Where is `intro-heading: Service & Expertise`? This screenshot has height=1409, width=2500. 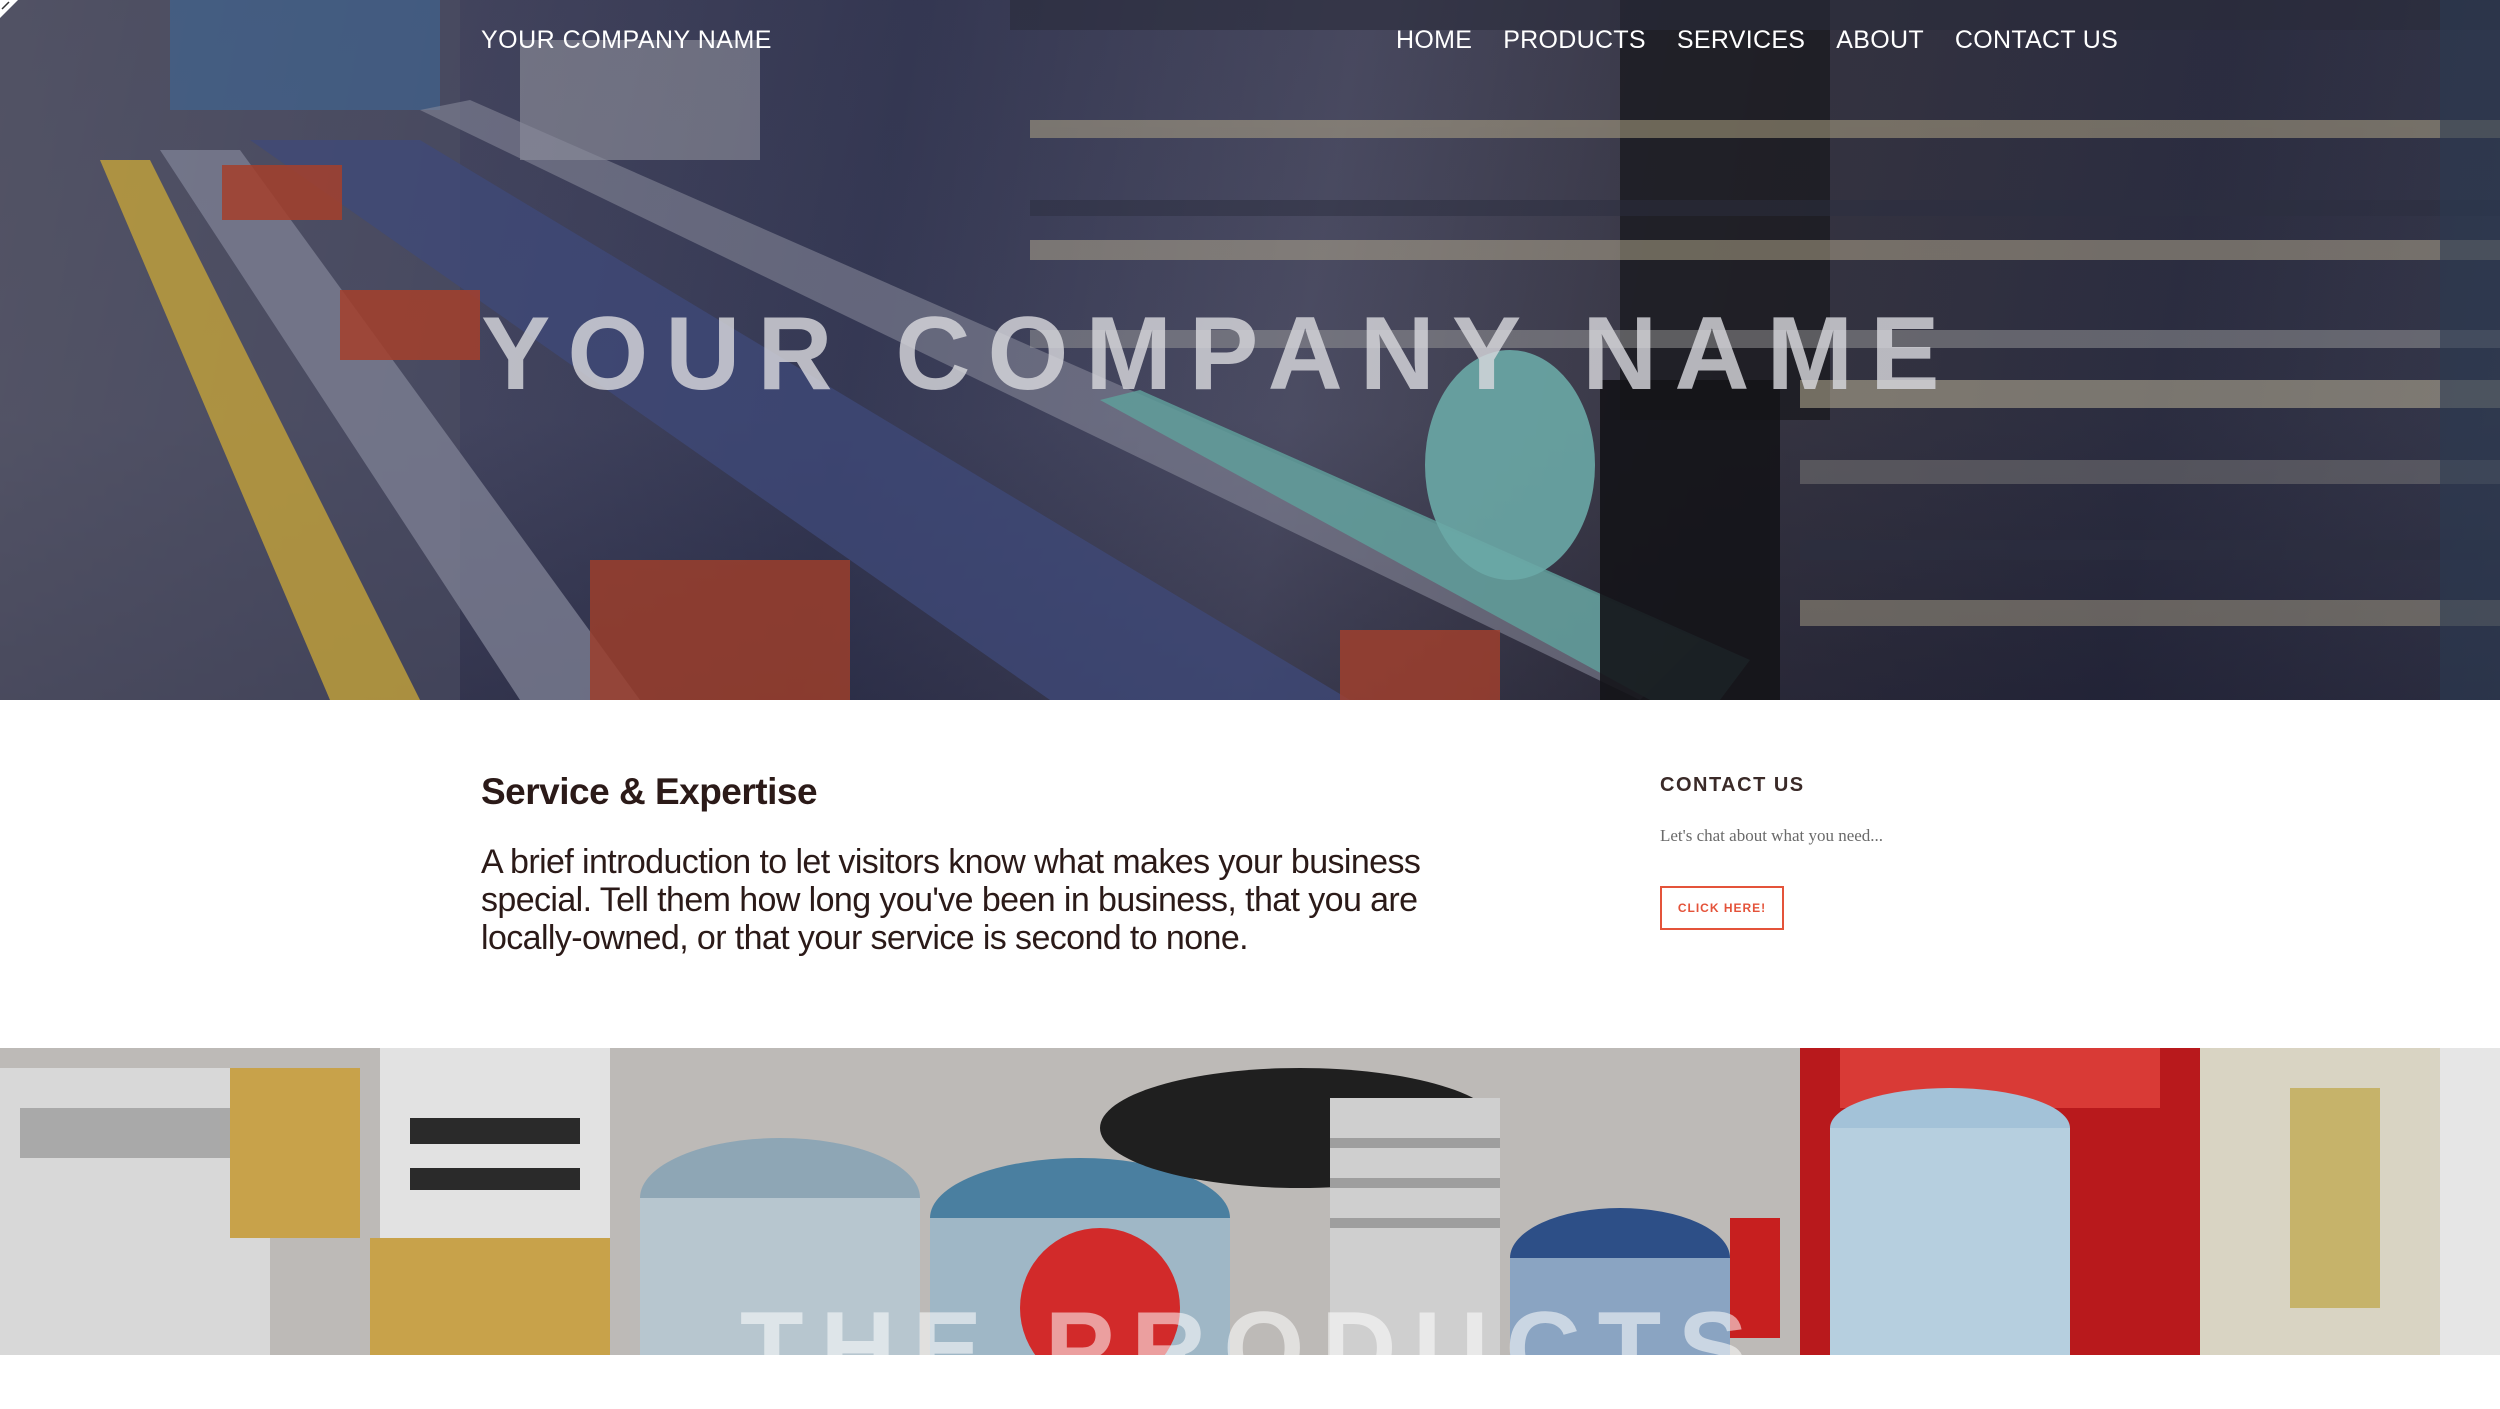 intro-heading: Service & Expertise is located at coordinates (649, 791).